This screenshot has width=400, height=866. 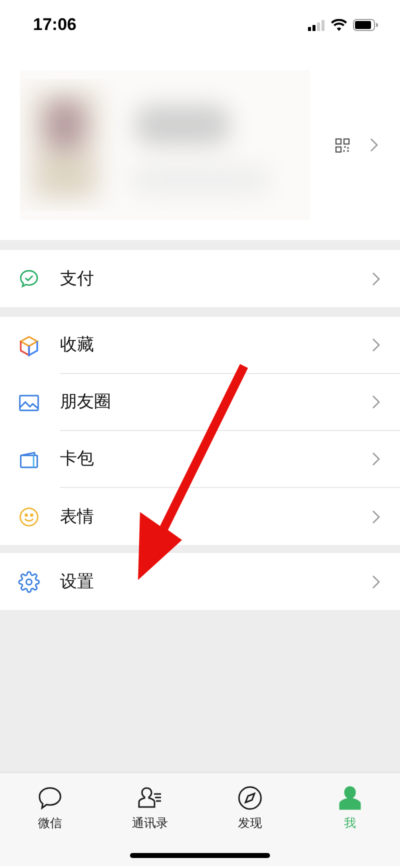 I want to click on tab-bar-item: 发现, so click(x=250, y=808).